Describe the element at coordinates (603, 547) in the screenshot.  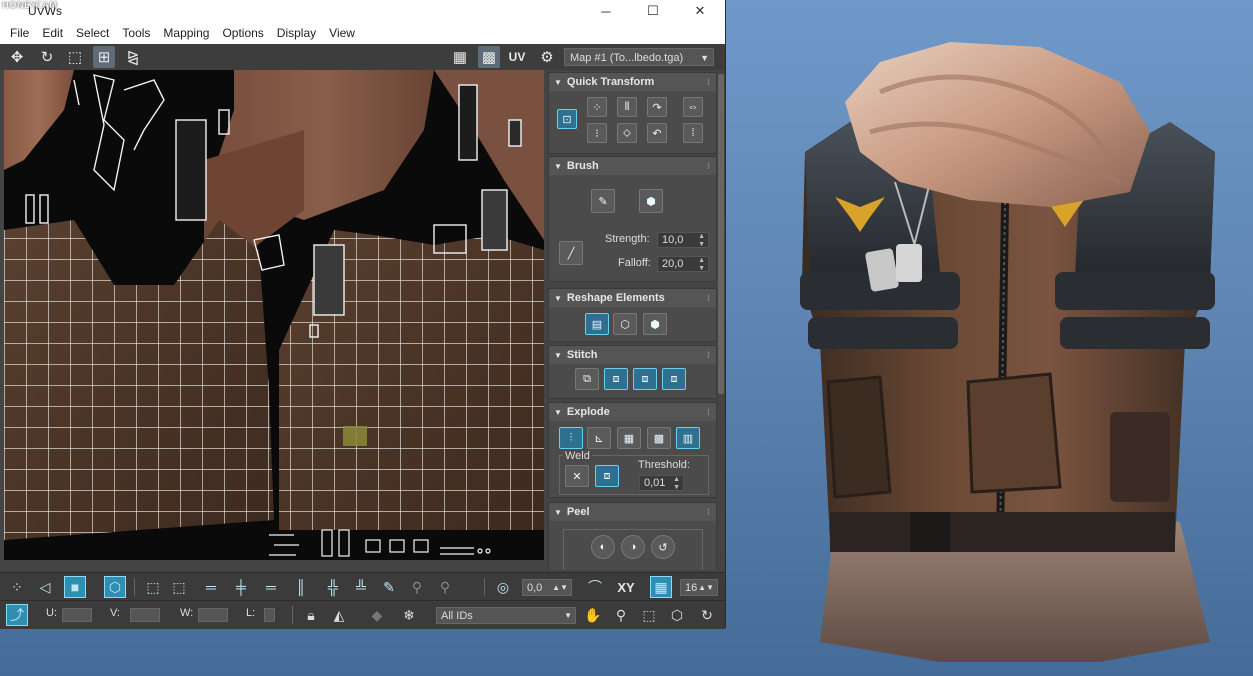
I see `quick-peel-icon: ◐` at that location.